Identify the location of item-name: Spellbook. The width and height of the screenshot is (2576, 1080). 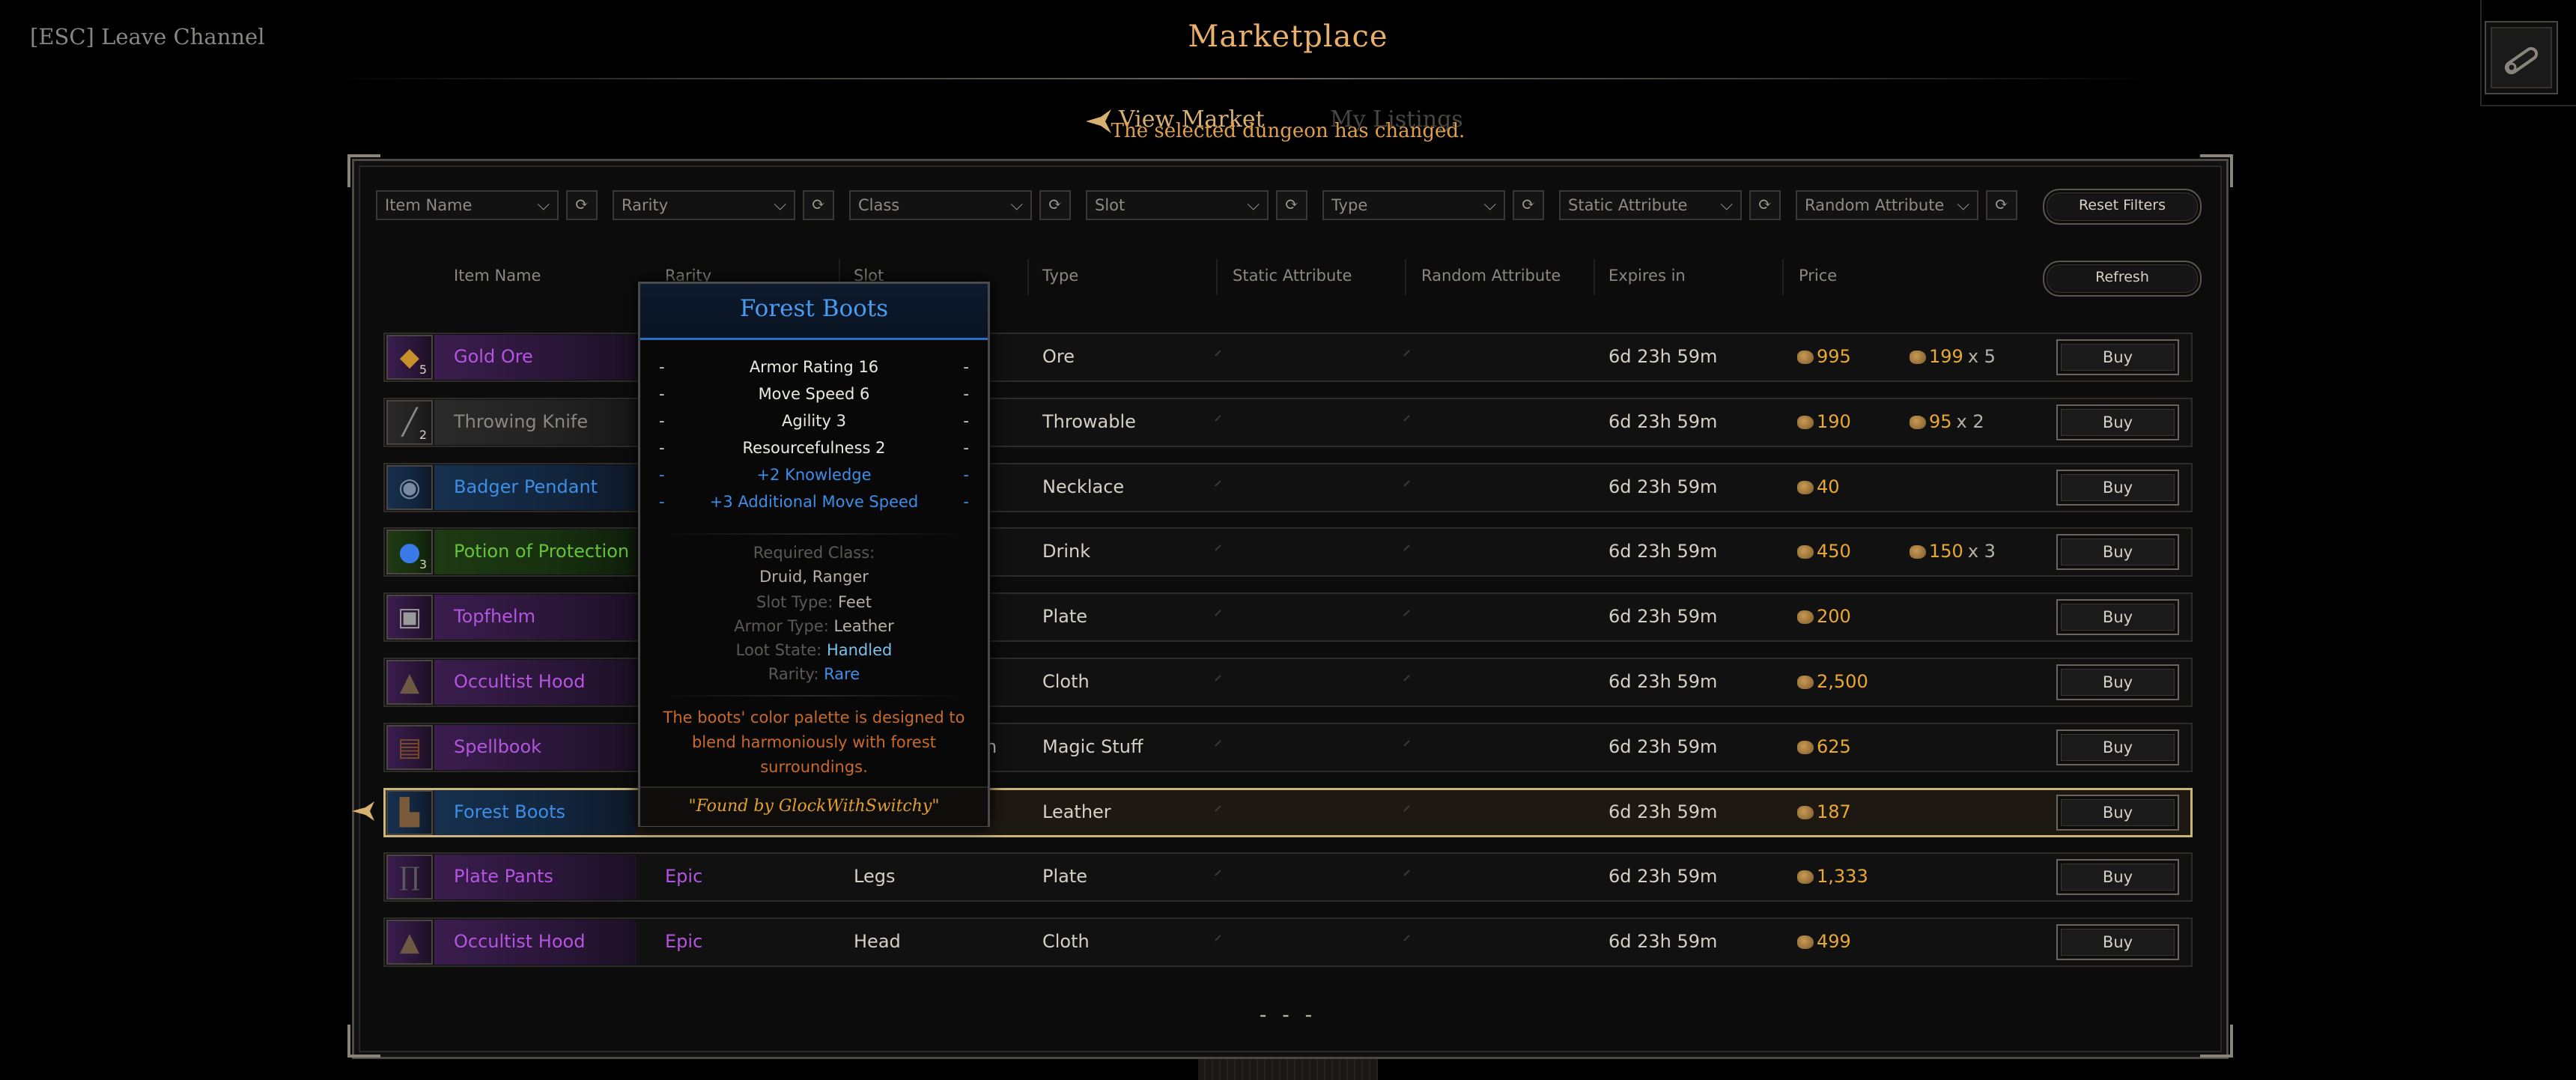
(497, 746).